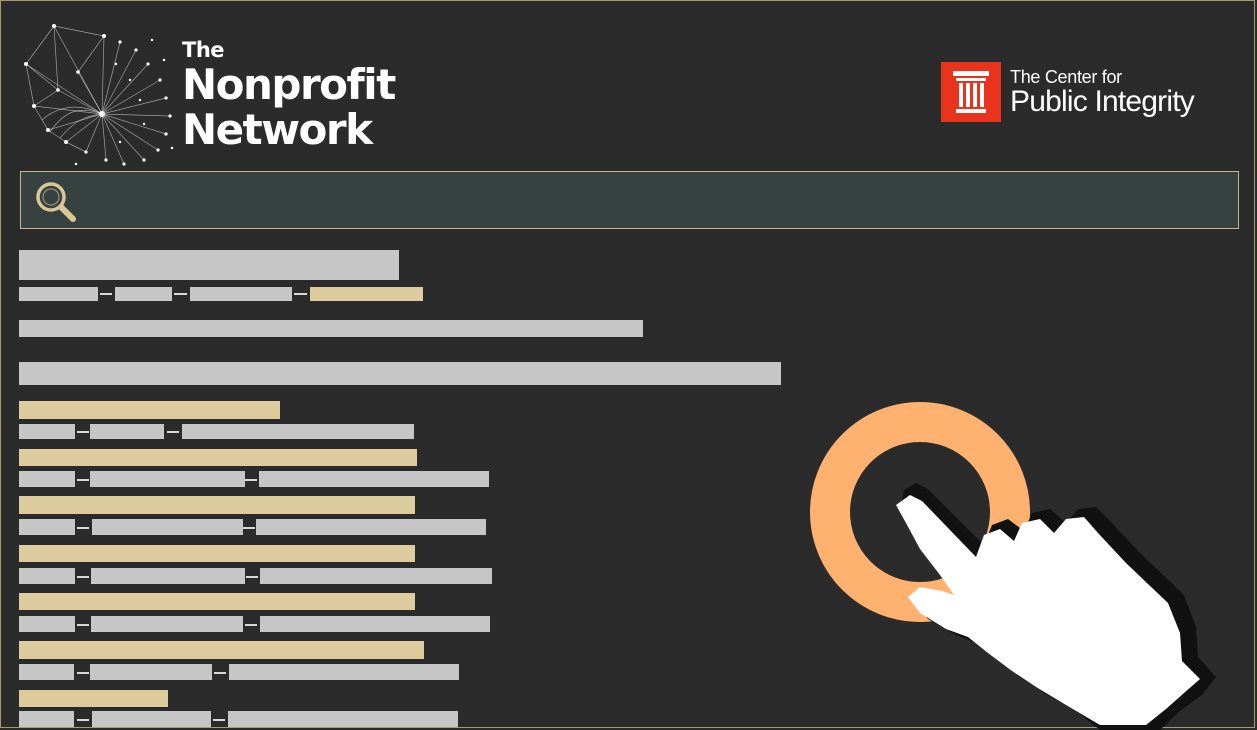 This screenshot has width=1257, height=730. I want to click on brand-title: The Nonprofit Network, so click(289, 96).